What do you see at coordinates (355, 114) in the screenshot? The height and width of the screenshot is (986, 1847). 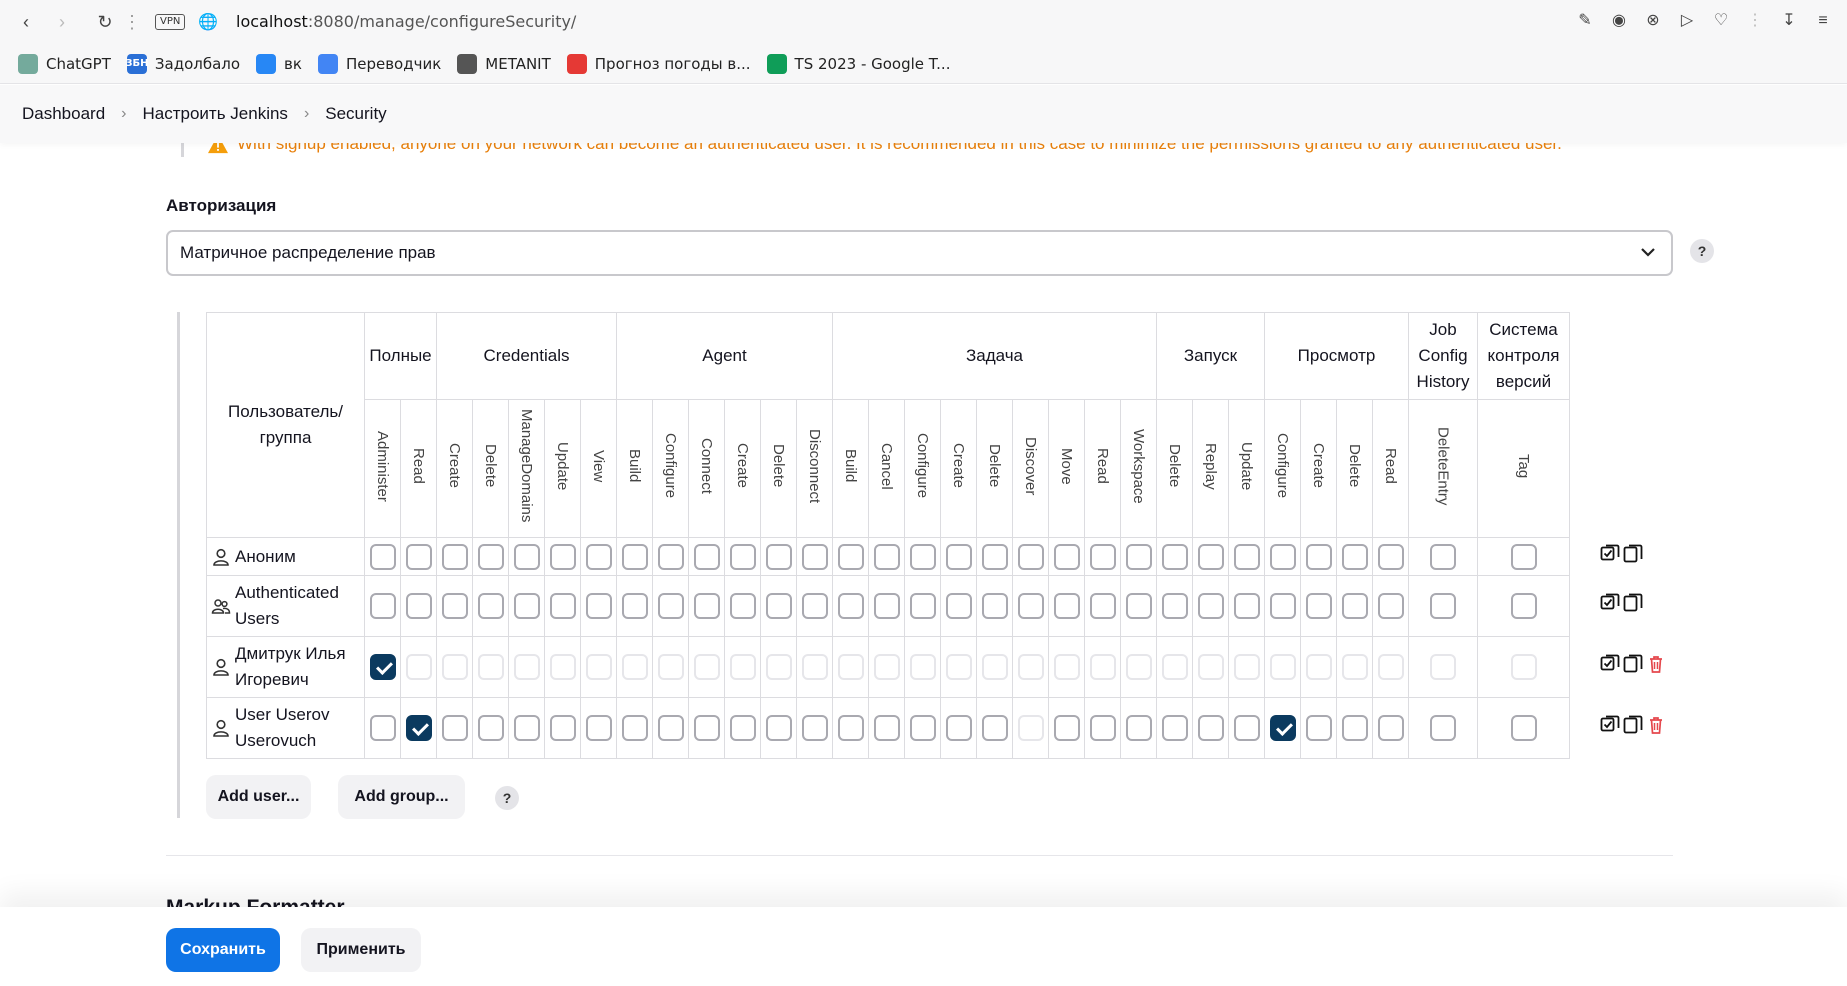 I see `breadcrumb-security: Security` at bounding box center [355, 114].